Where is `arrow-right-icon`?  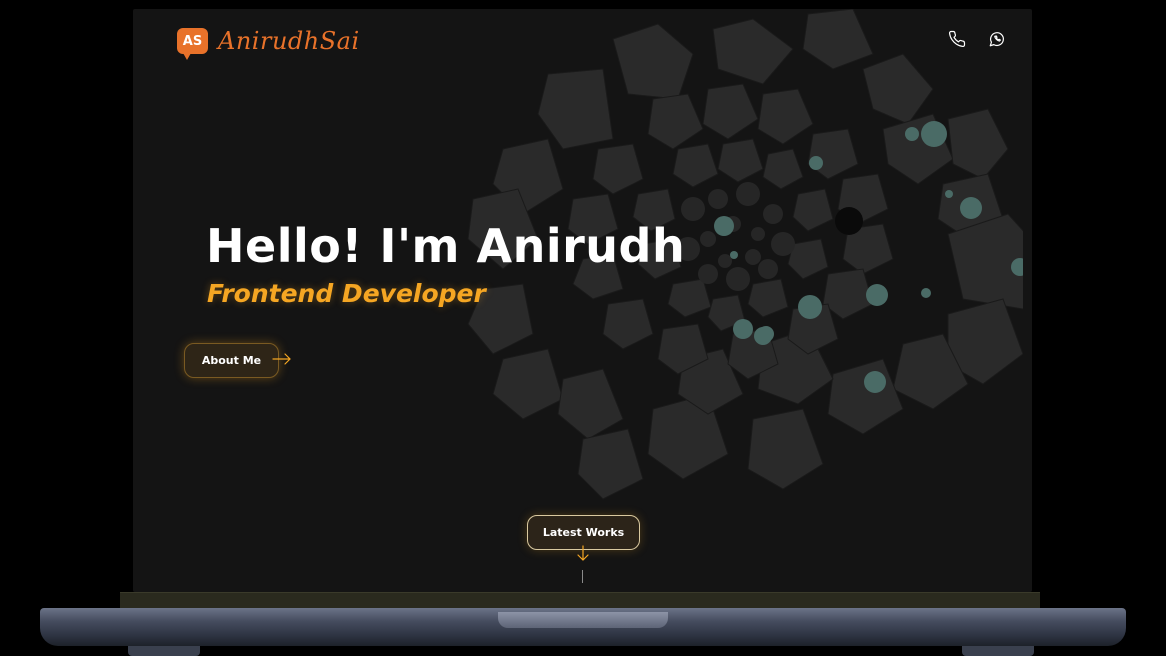
arrow-right-icon is located at coordinates (281, 359).